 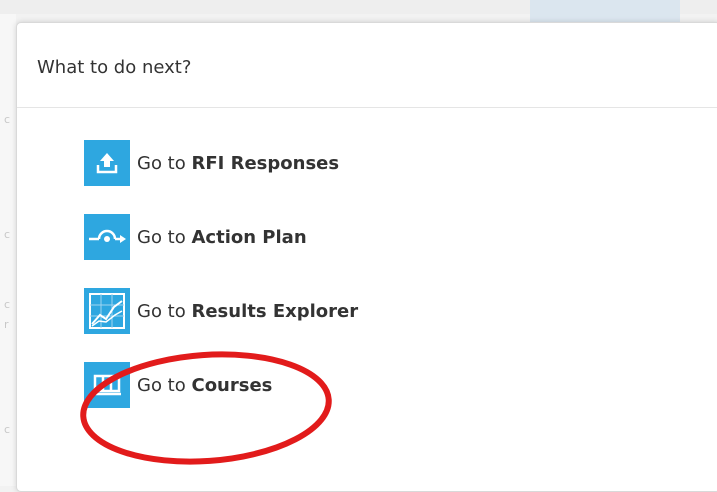 I want to click on background-page-edge: c c c r c, so click(x=8, y=250).